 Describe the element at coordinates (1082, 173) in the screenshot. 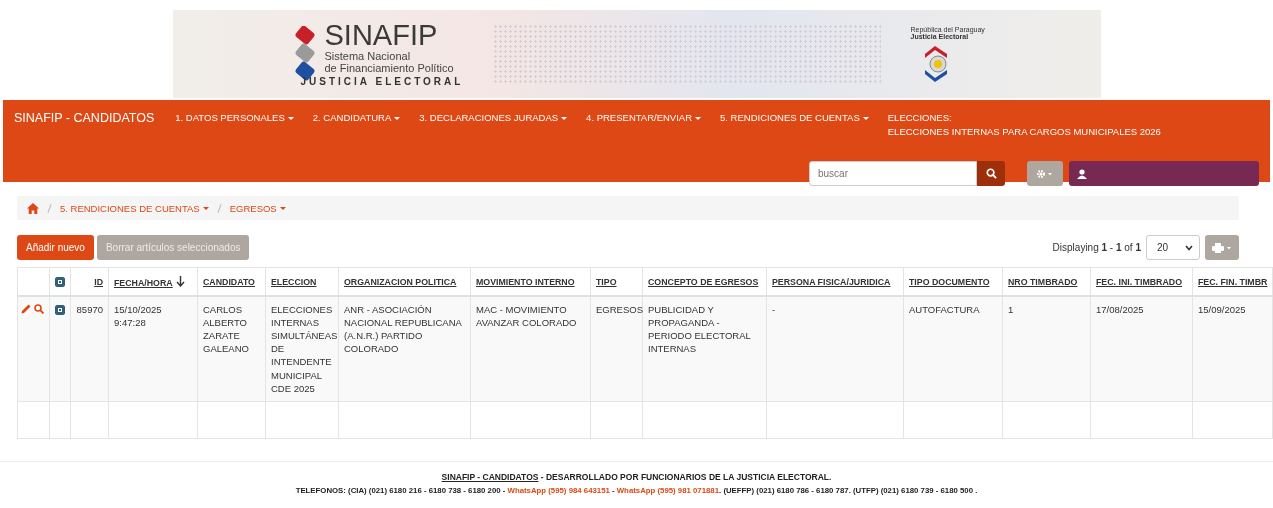

I see `user-icon` at that location.